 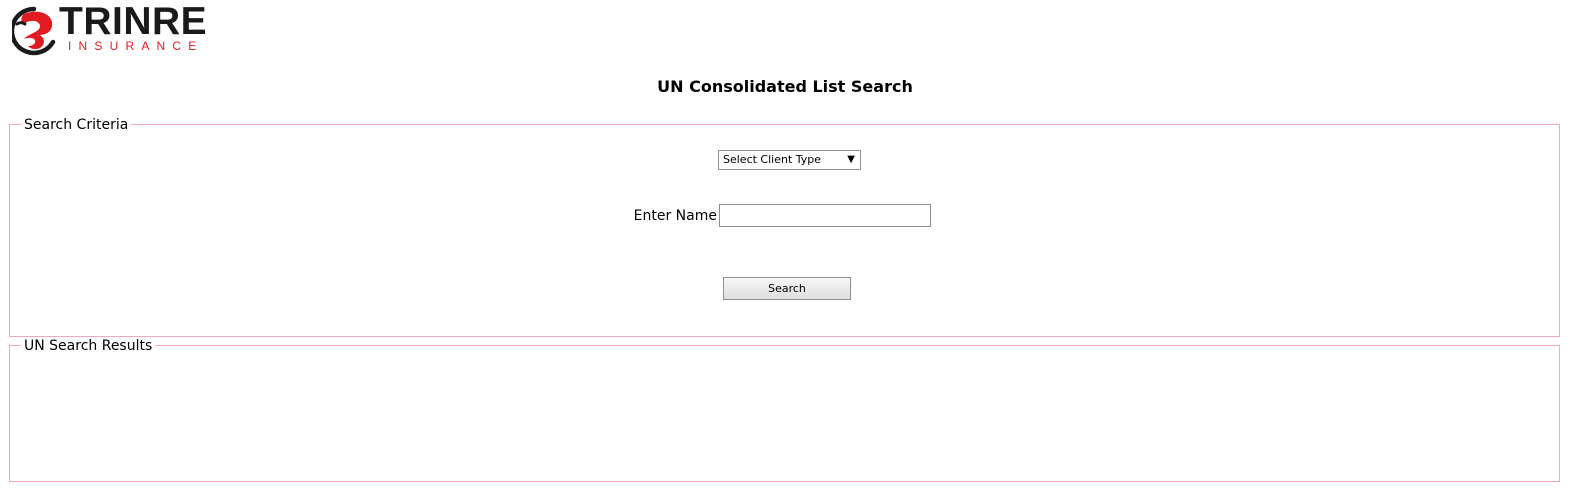 What do you see at coordinates (88, 346) in the screenshot?
I see `search-results-legend: UN Search Results` at bounding box center [88, 346].